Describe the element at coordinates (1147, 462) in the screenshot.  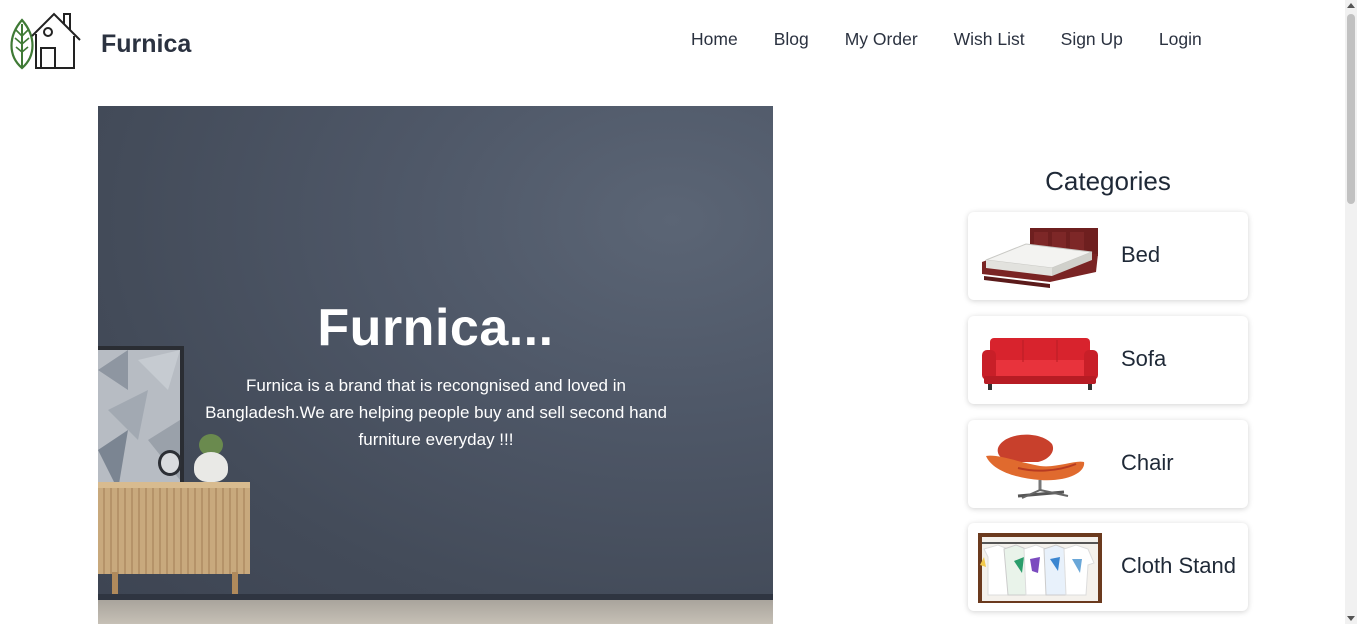
I see `category-label: Chair` at that location.